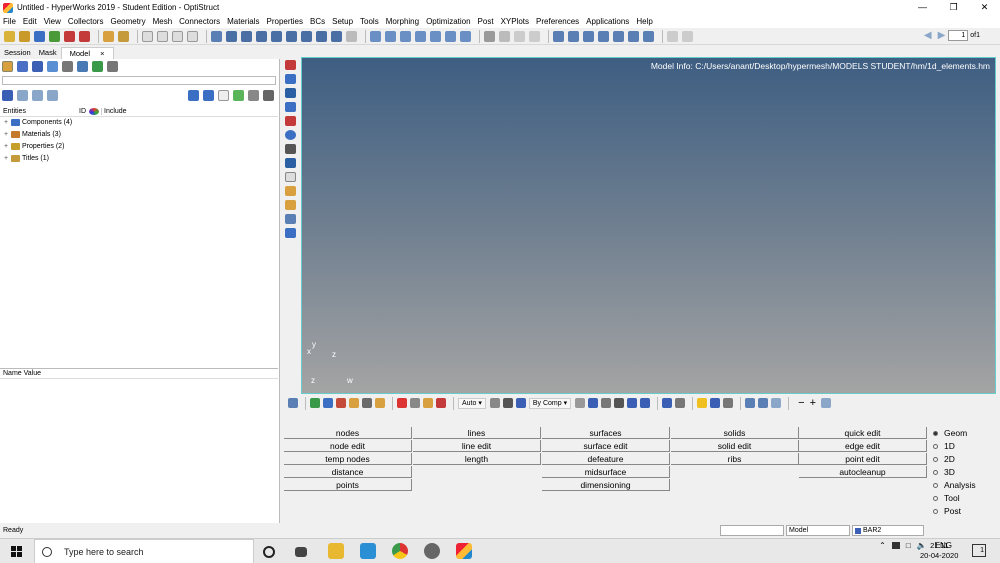 Image resolution: width=1000 pixels, height=563 pixels. Describe the element at coordinates (402, 403) in the screenshot. I see `delete-icon` at that location.